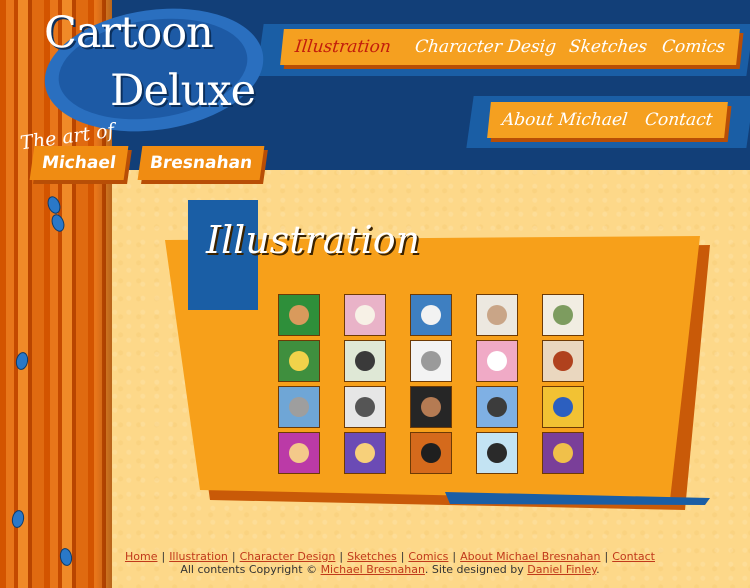 The height and width of the screenshot is (588, 750). What do you see at coordinates (608, 47) in the screenshot?
I see `nav-sketches: Sketches` at bounding box center [608, 47].